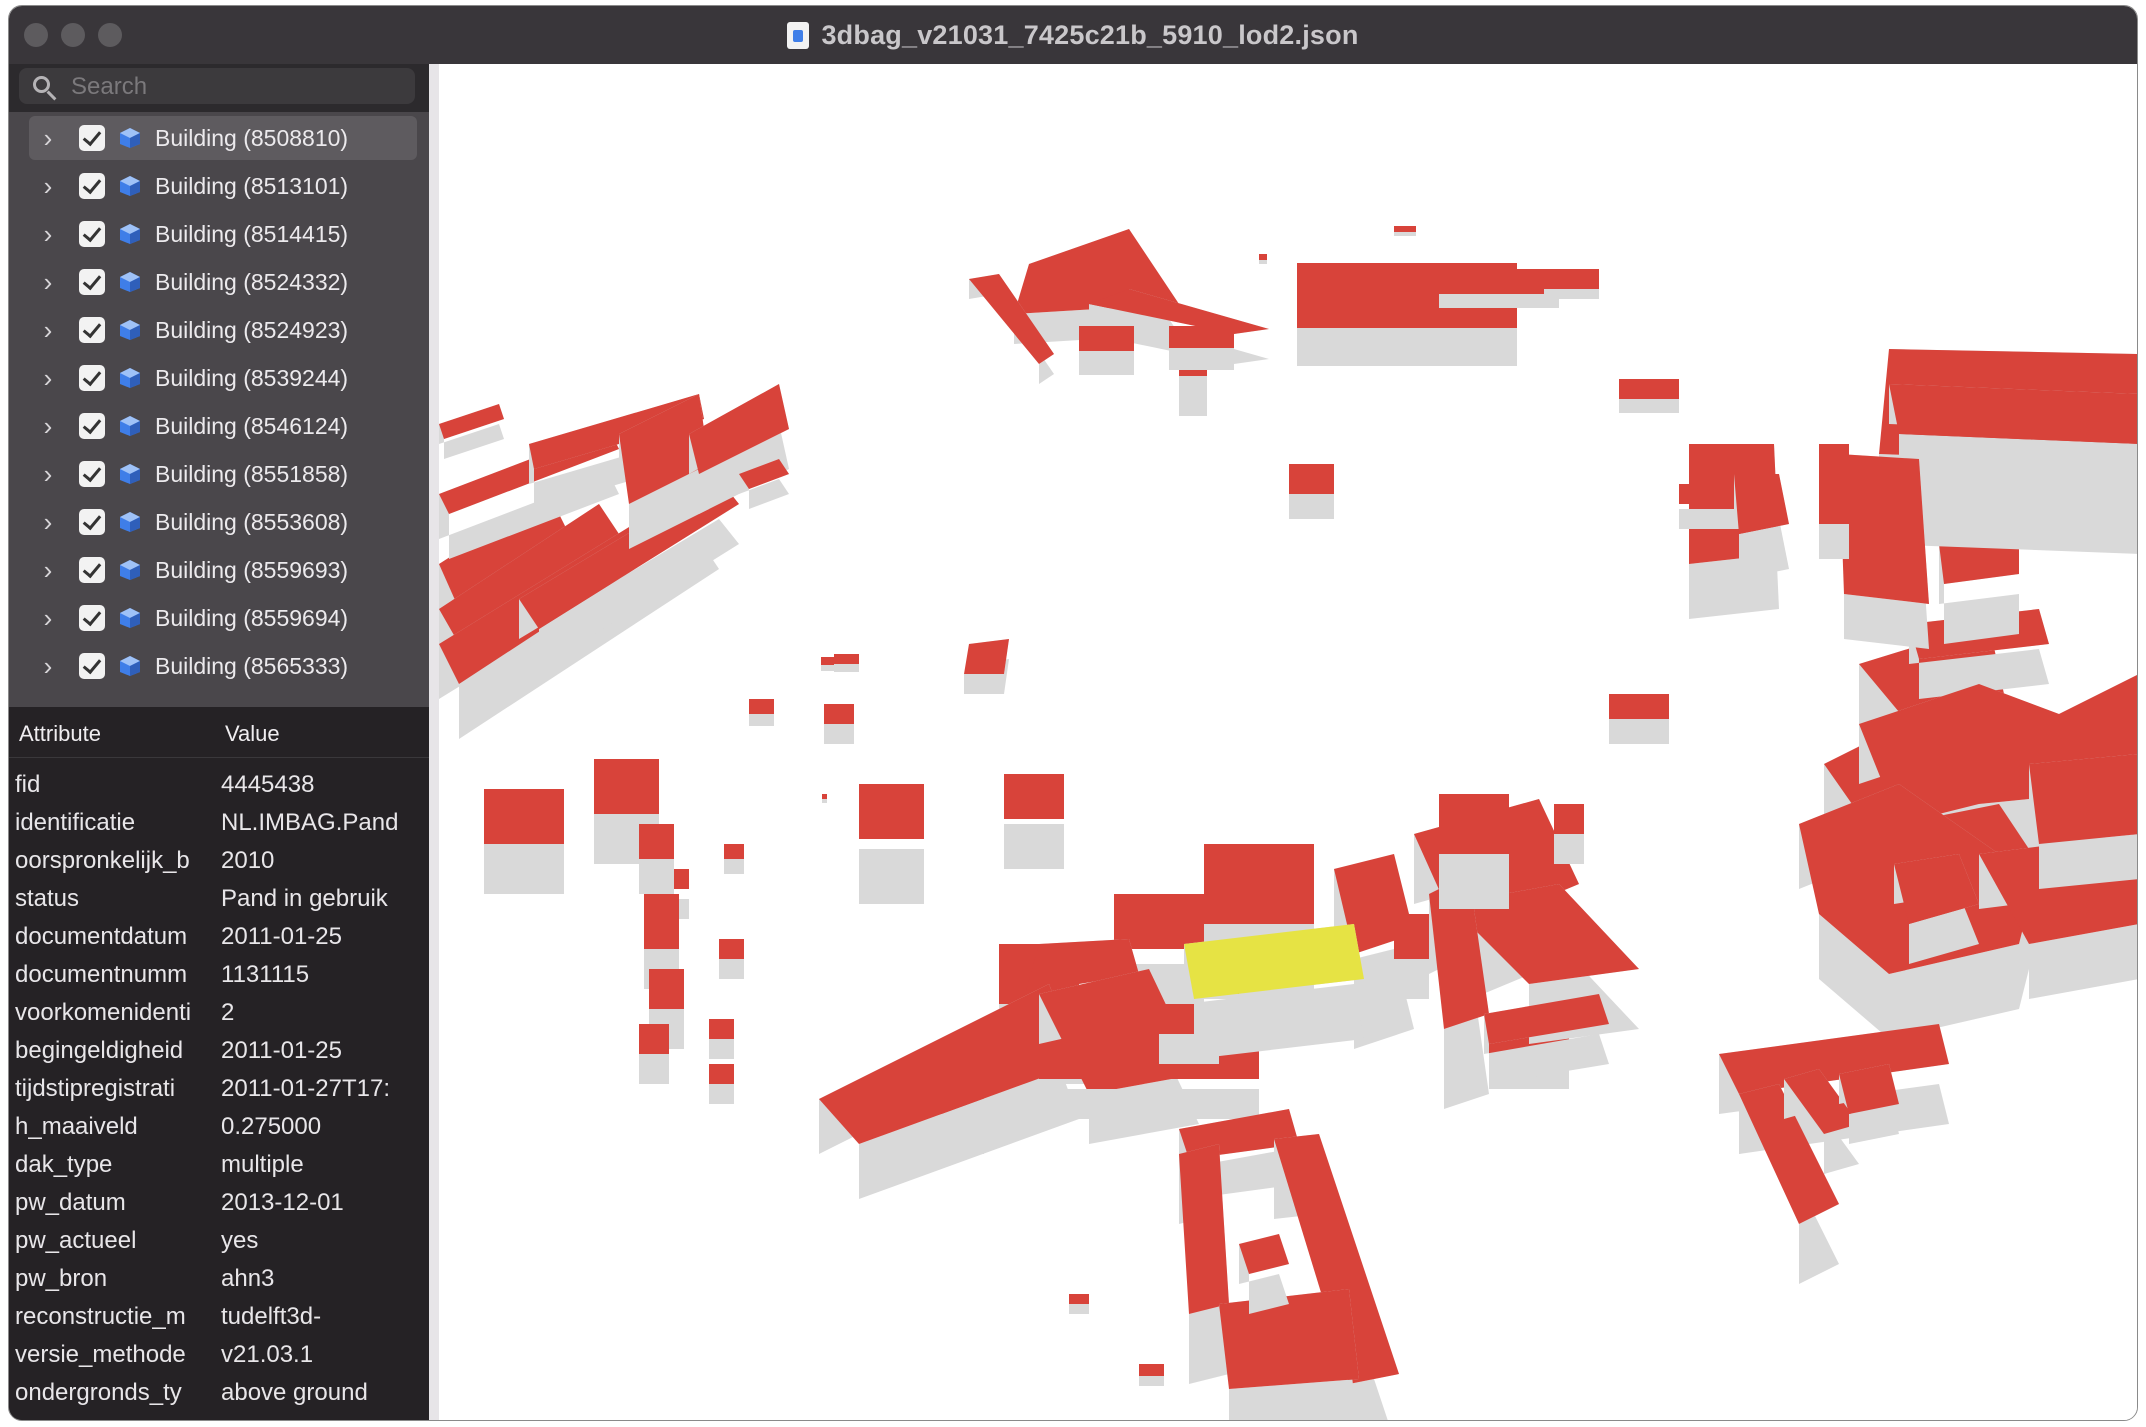  I want to click on attribute-row: h_maaiveld 0.275000, so click(219, 1126).